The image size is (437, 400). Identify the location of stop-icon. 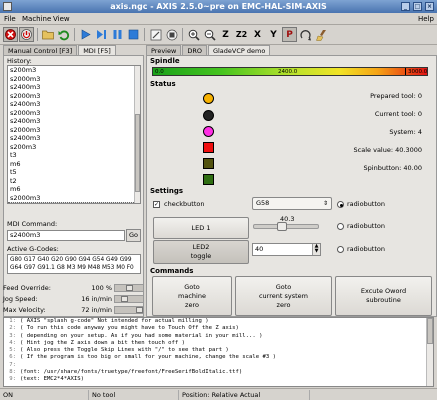
(133, 34).